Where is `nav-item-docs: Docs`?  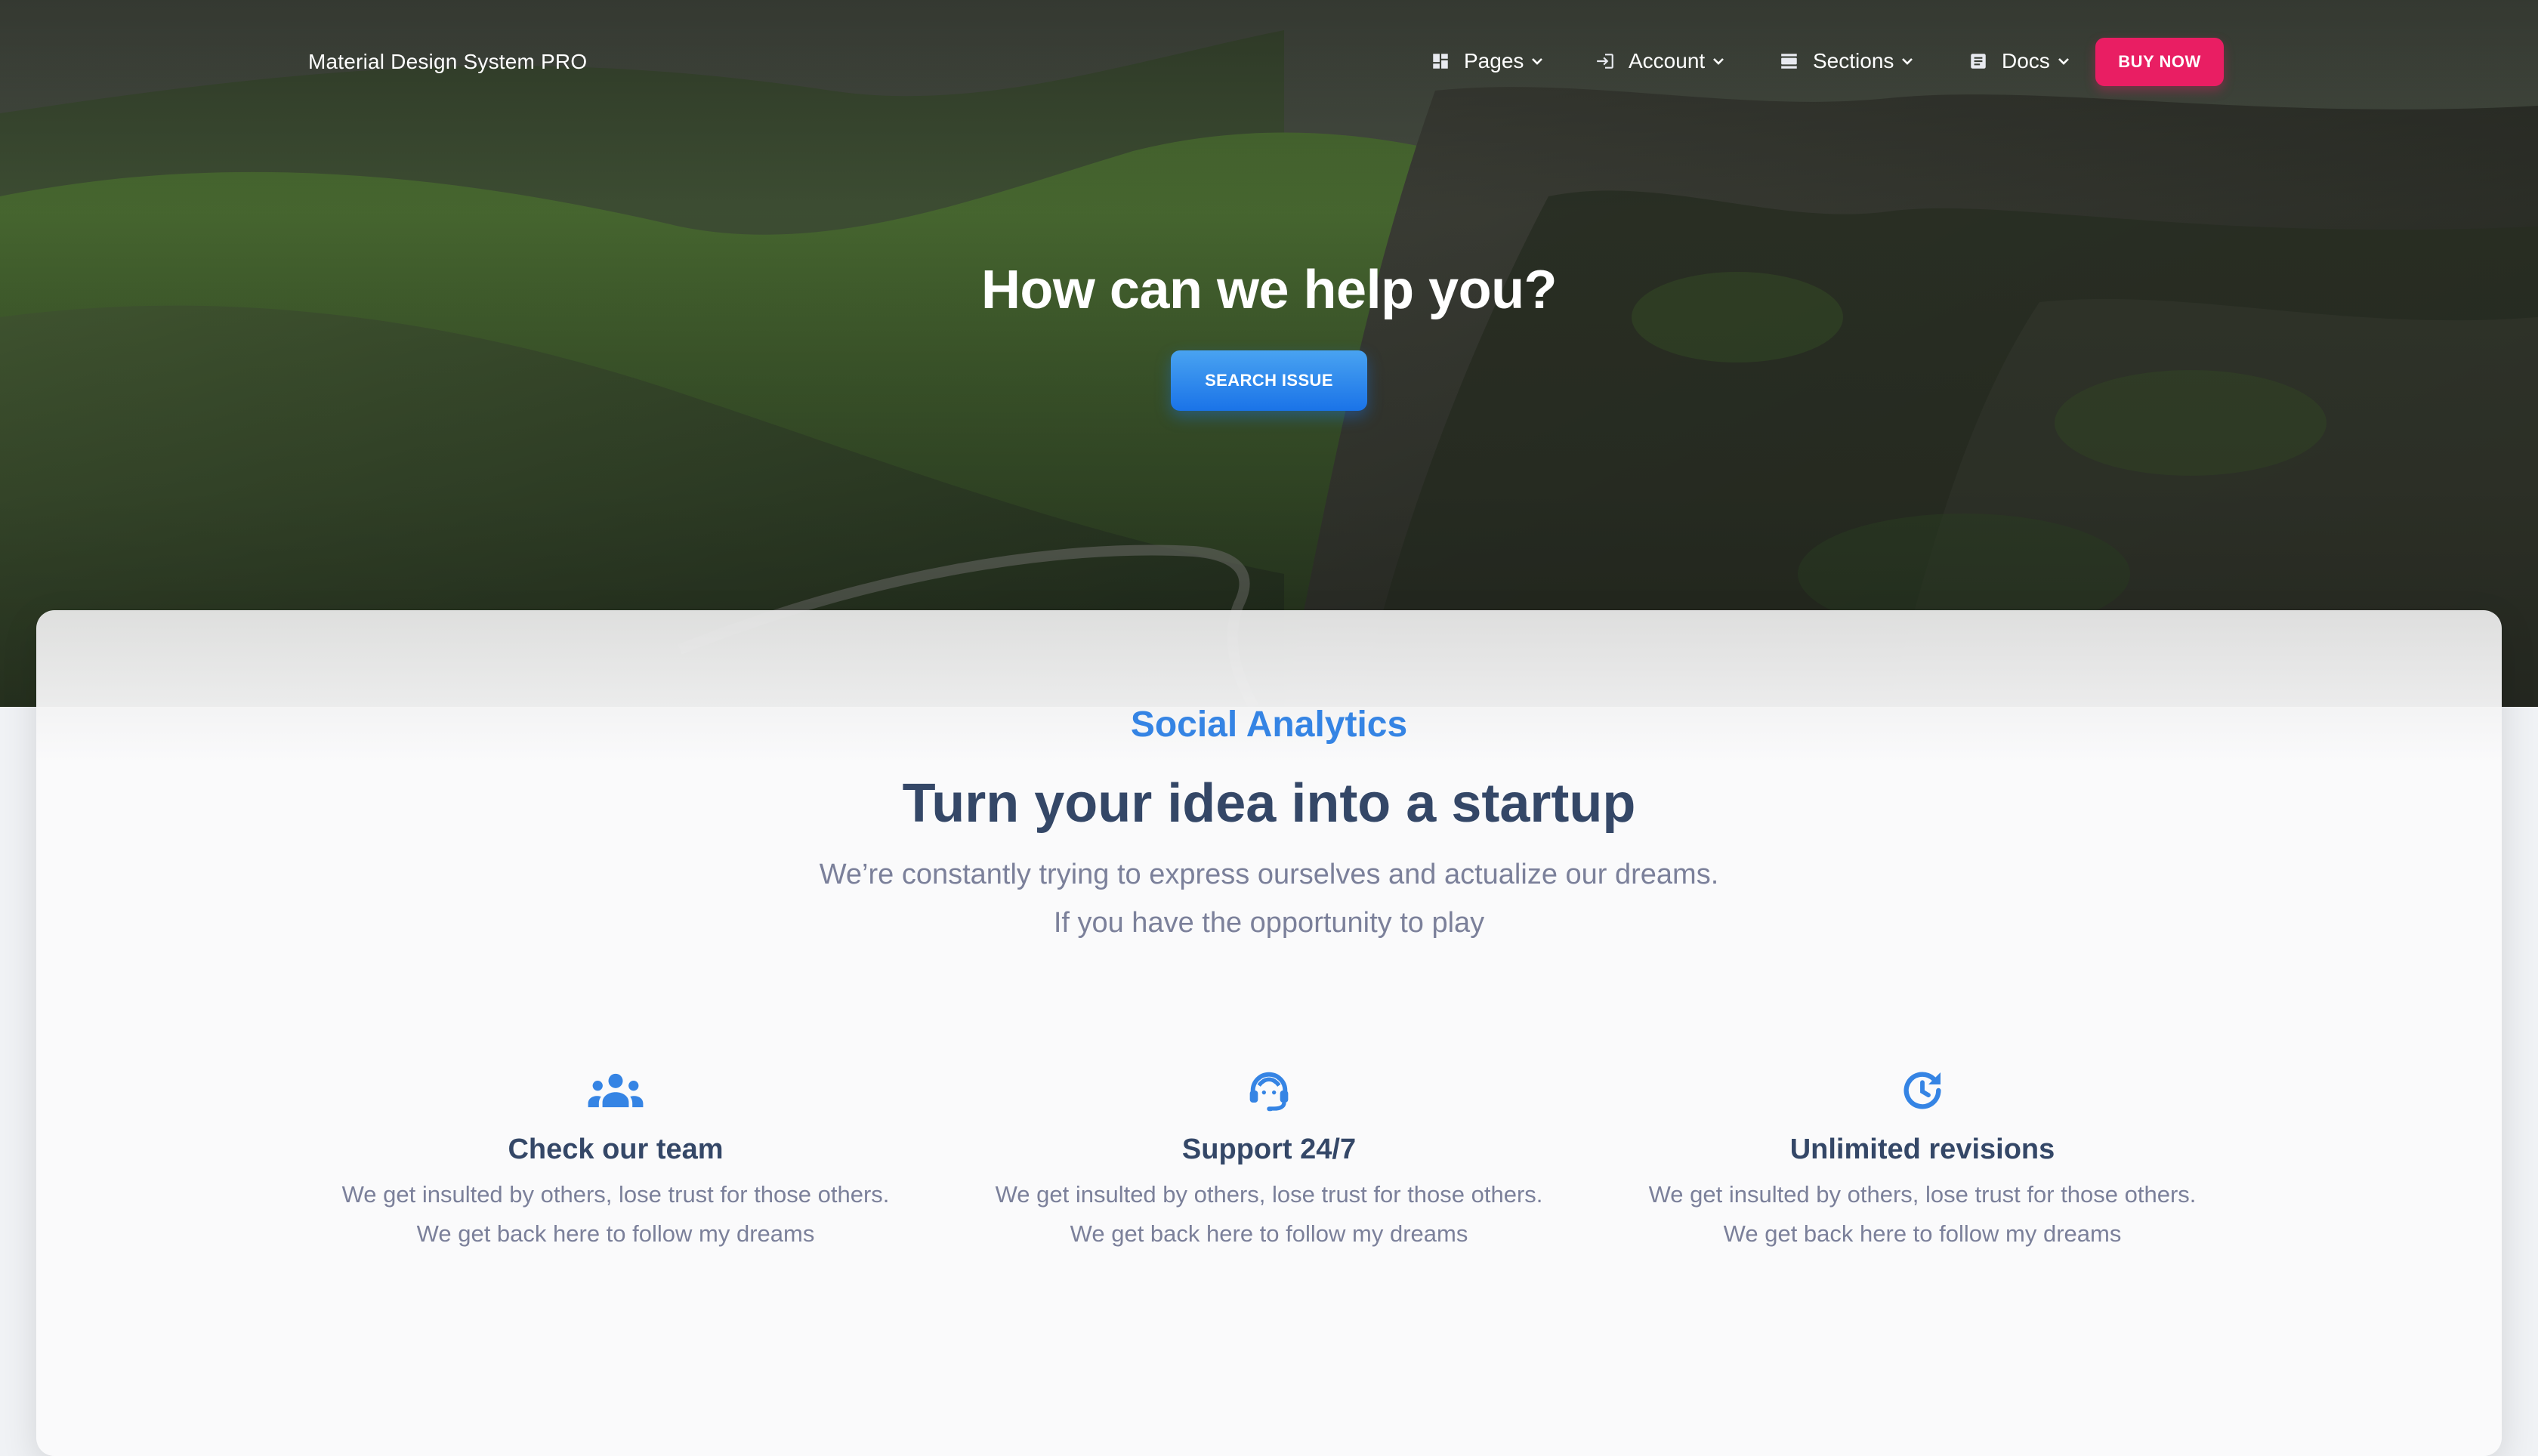 nav-item-docs: Docs is located at coordinates (2020, 61).